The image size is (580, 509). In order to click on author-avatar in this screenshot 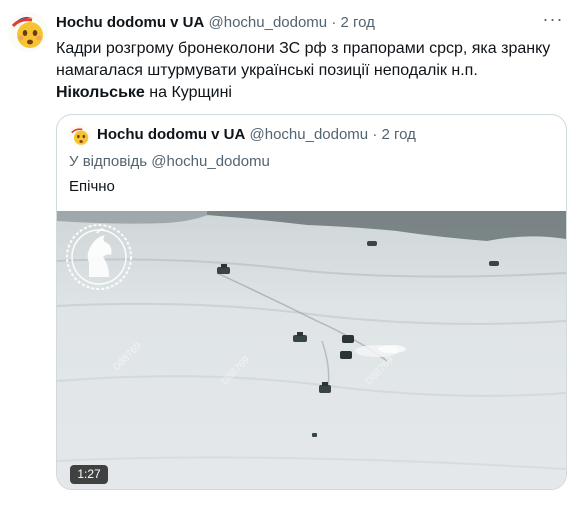, I will do `click(28, 32)`.